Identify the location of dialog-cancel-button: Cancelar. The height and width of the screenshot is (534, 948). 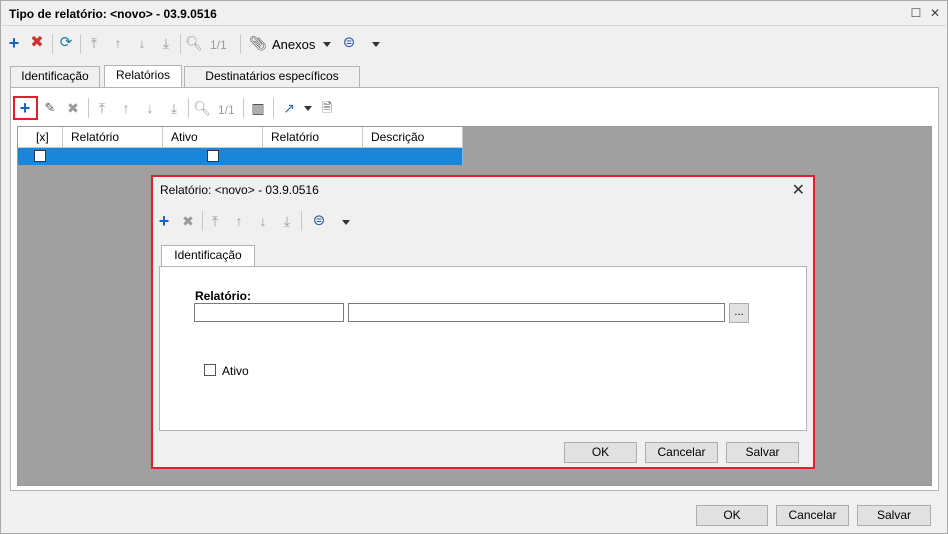
(681, 452).